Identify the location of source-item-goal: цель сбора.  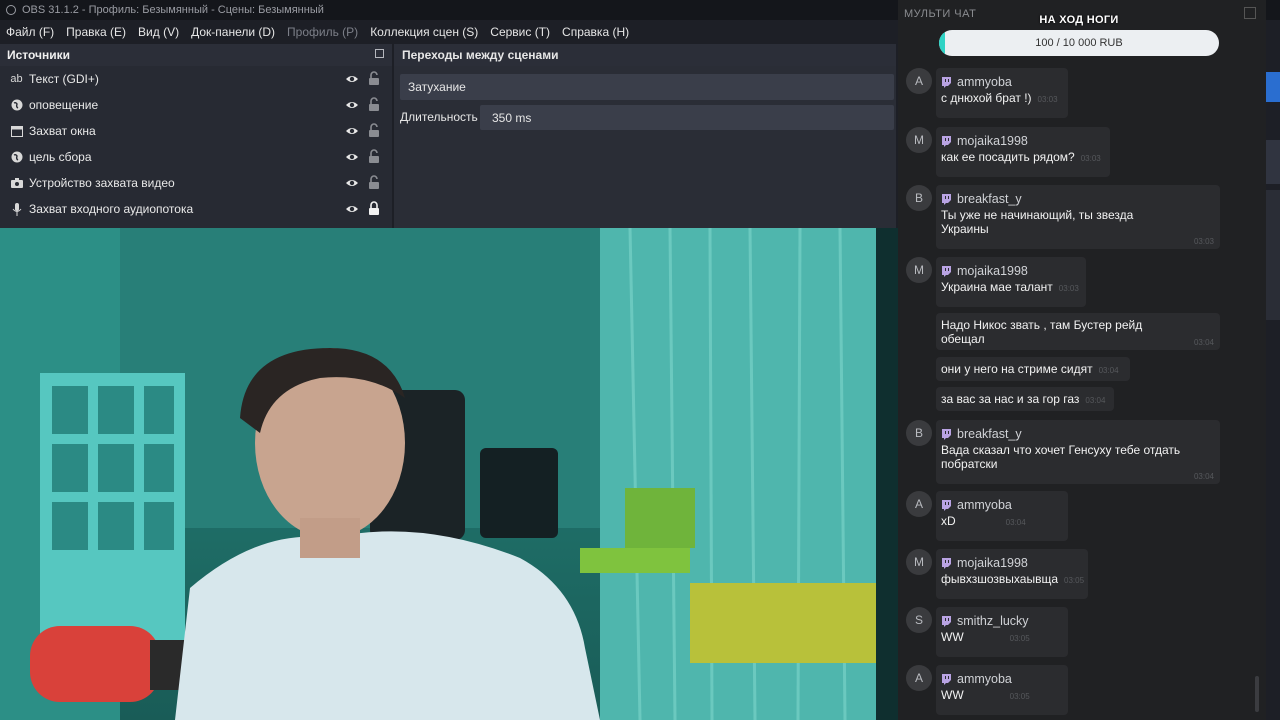
(196, 157).